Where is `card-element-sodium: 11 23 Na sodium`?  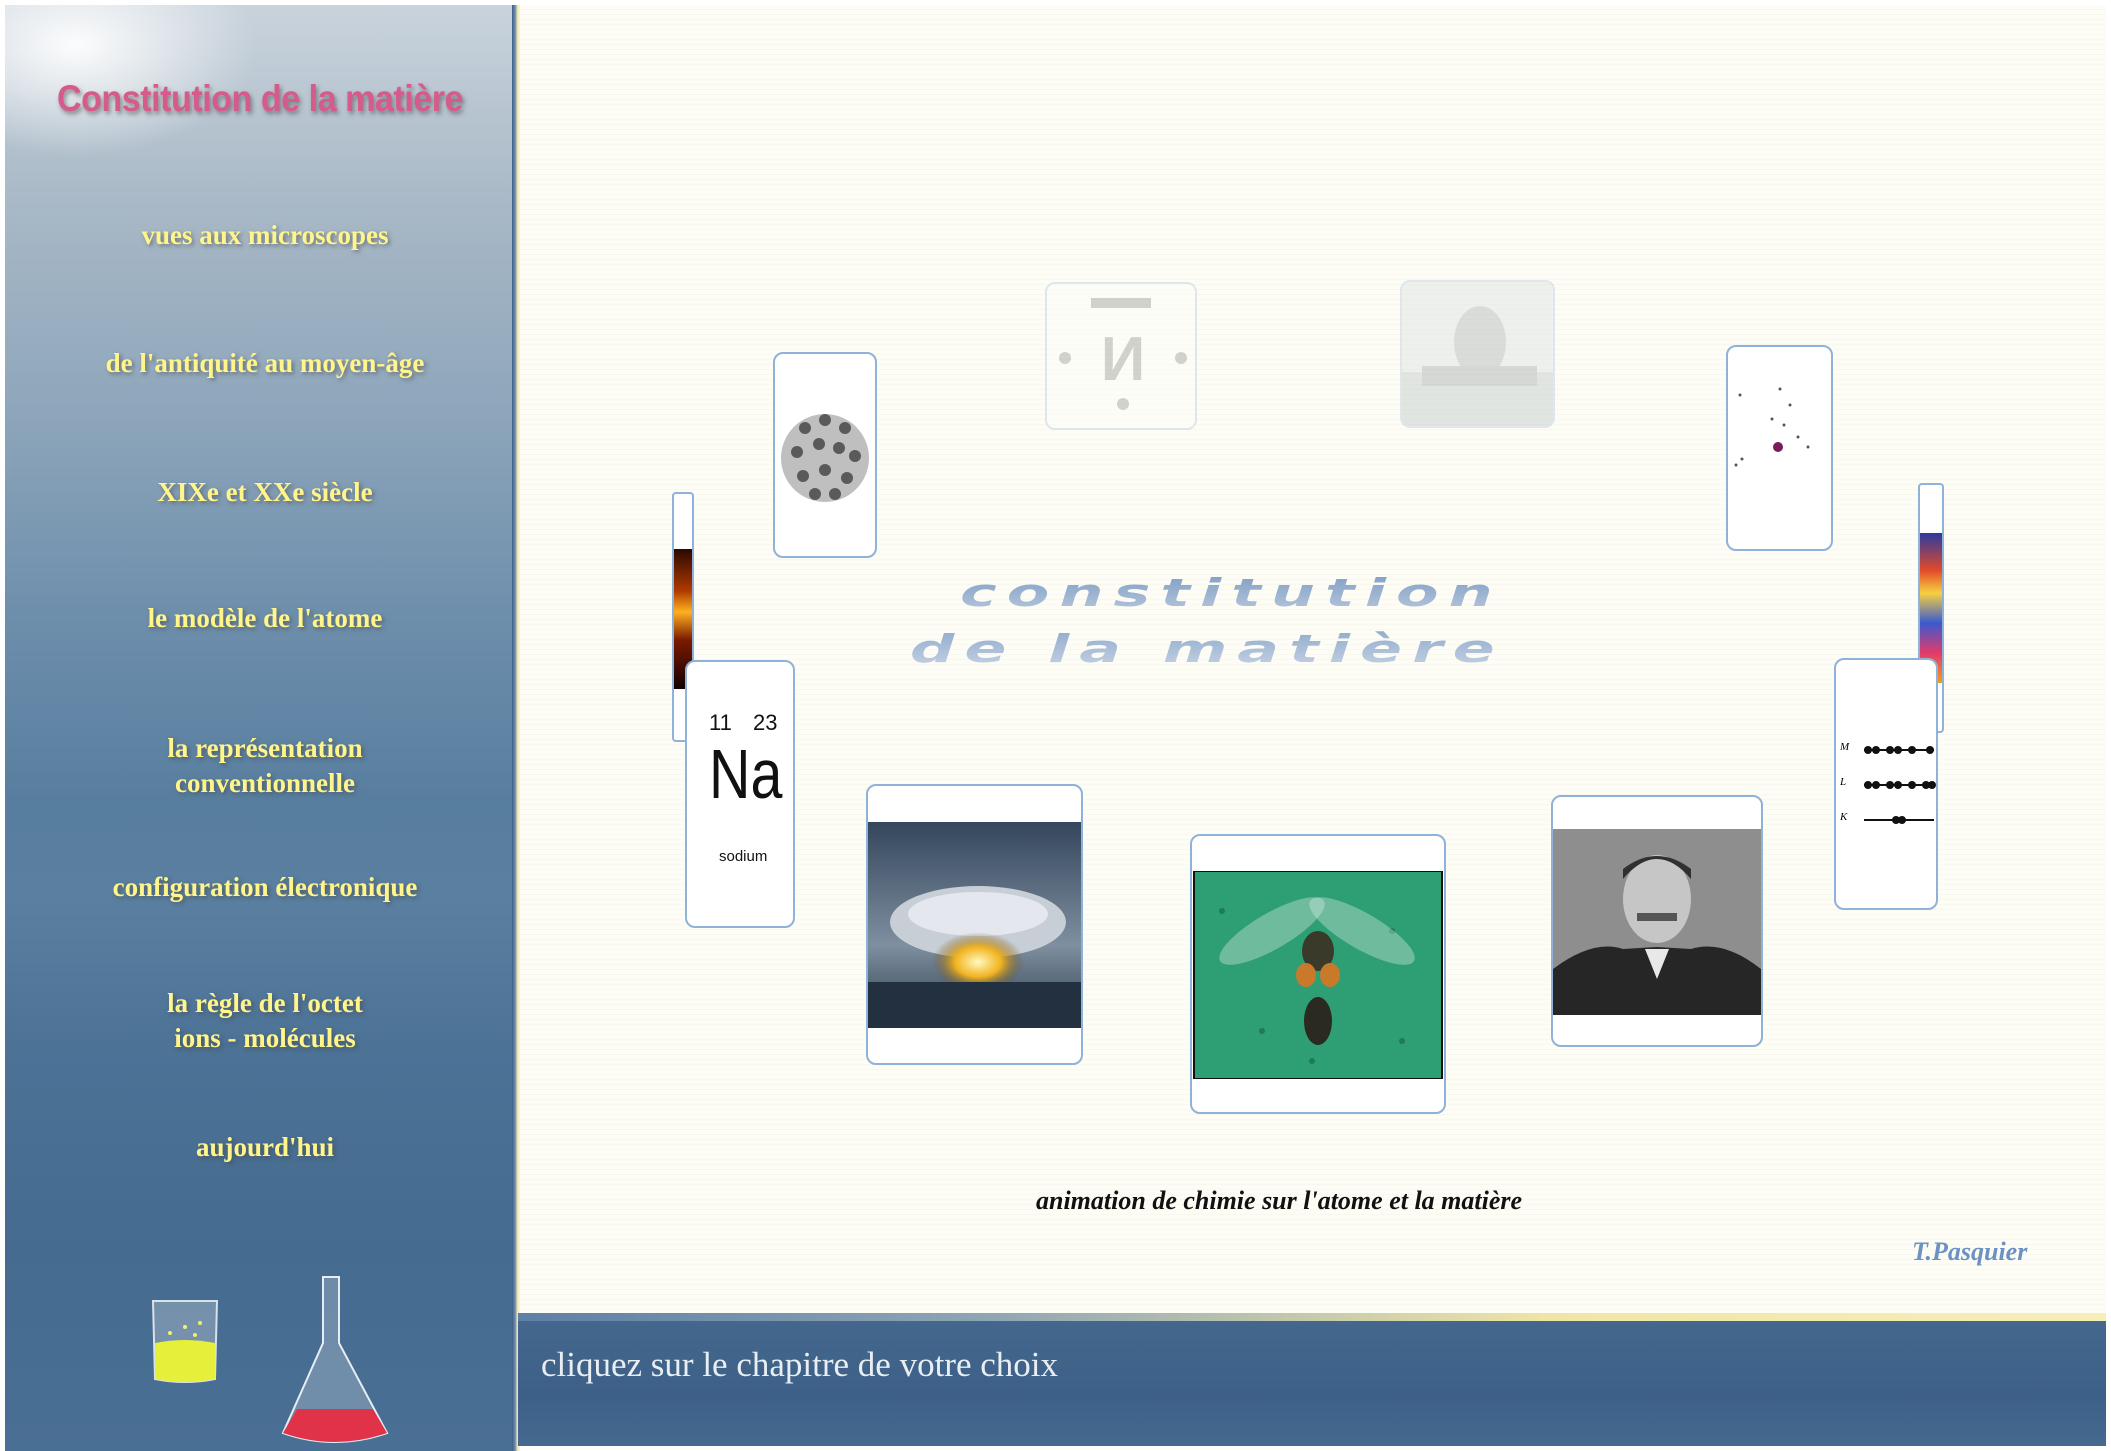
card-element-sodium: 11 23 Na sodium is located at coordinates (740, 794).